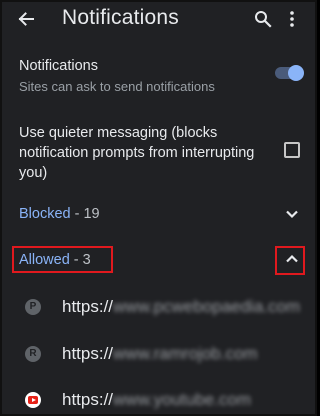 The image size is (320, 416). I want to click on youtube-favicon-icon, so click(33, 400).